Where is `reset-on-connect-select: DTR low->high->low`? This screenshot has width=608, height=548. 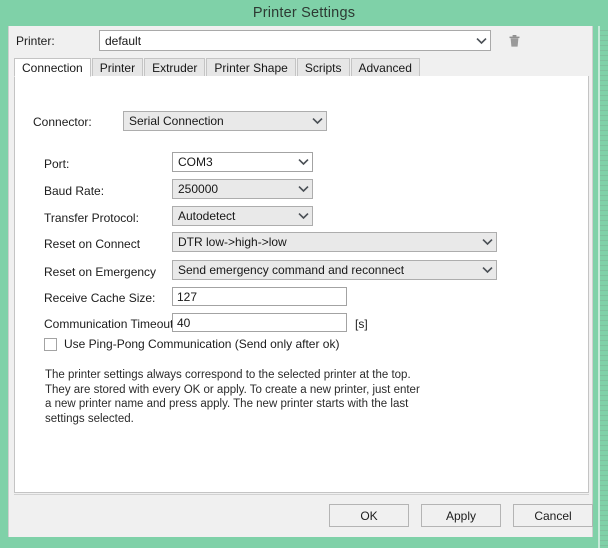 reset-on-connect-select: DTR low->high->low is located at coordinates (334, 242).